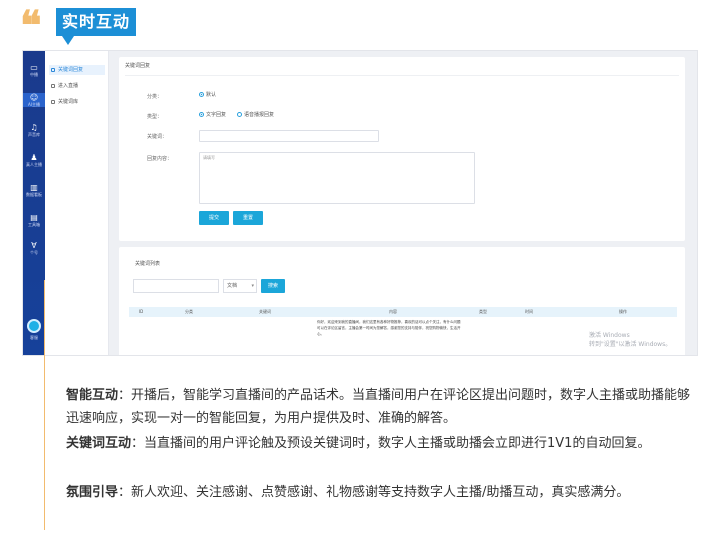 Image resolution: width=714 pixels, height=551 pixels. What do you see at coordinates (44, 405) in the screenshot?
I see `decorative-line` at bounding box center [44, 405].